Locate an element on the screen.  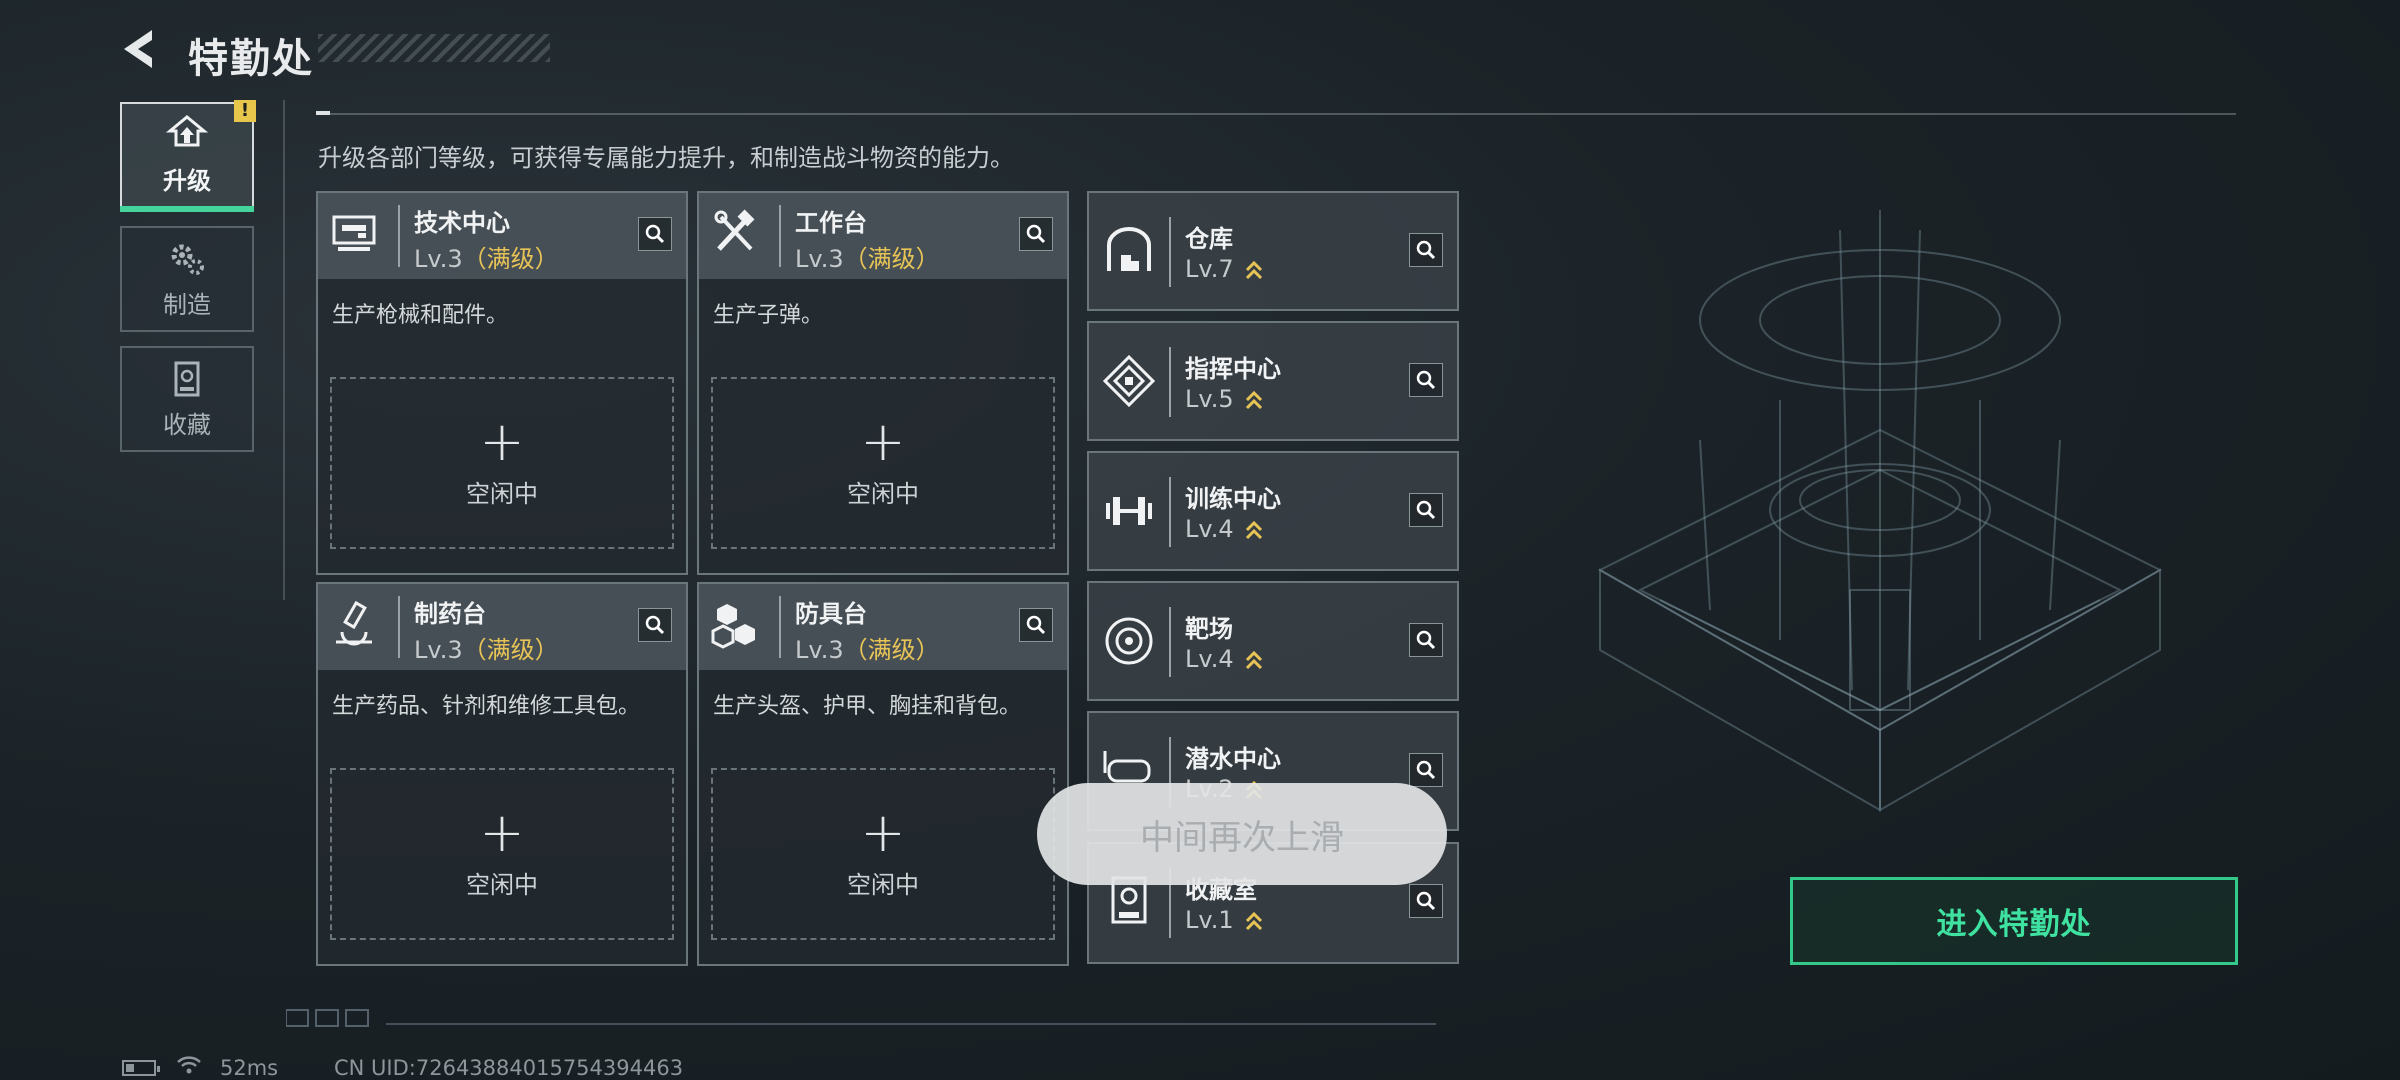
battery-icon is located at coordinates (141, 1068).